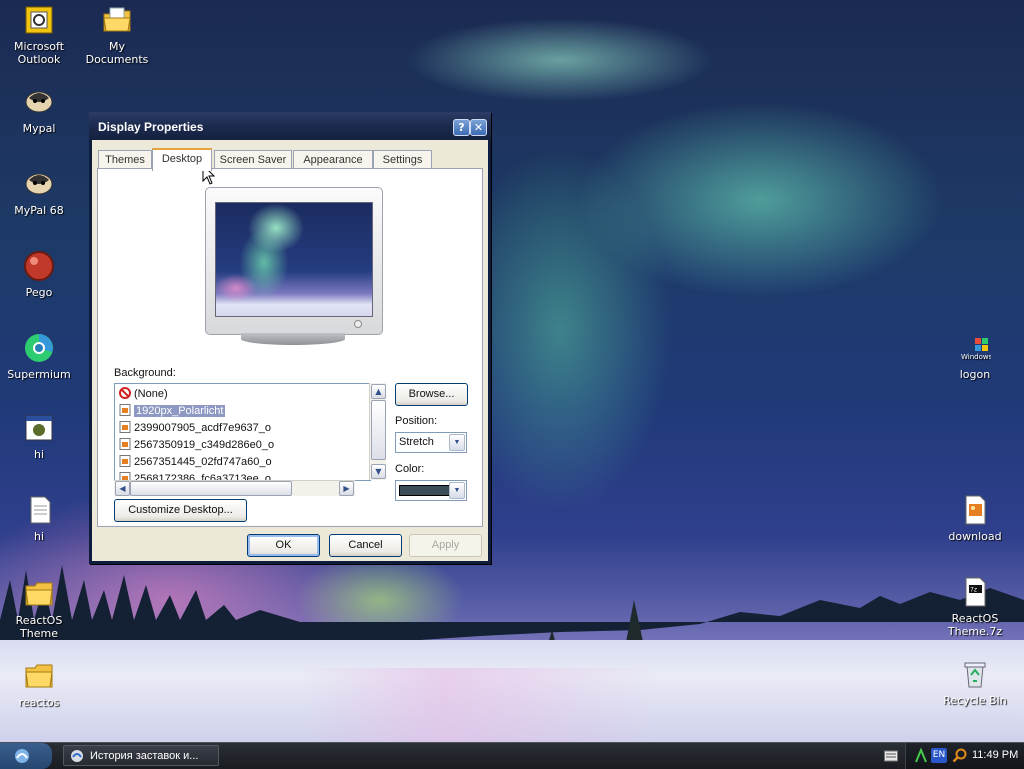 This screenshot has height=769, width=1024. What do you see at coordinates (39, 356) in the screenshot?
I see `desktop-icon-supermium: Supermium` at bounding box center [39, 356].